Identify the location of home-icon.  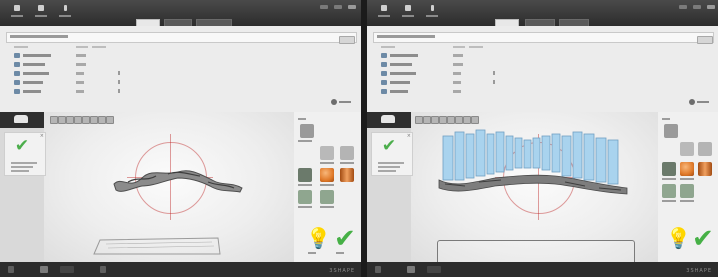
(384, 8).